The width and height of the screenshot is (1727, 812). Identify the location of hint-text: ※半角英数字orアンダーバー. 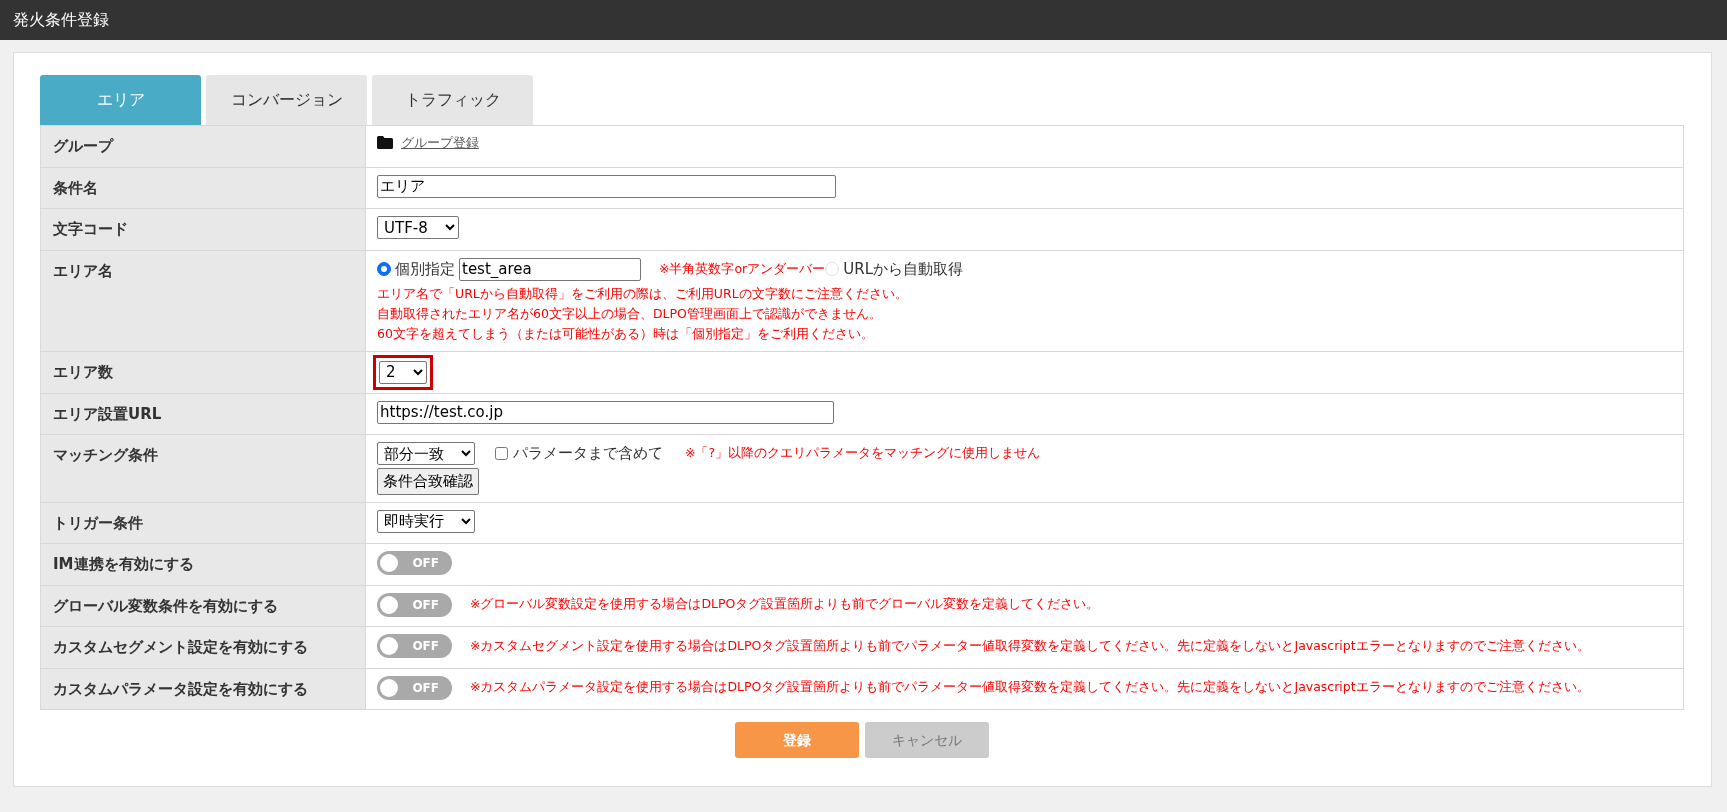
(742, 268).